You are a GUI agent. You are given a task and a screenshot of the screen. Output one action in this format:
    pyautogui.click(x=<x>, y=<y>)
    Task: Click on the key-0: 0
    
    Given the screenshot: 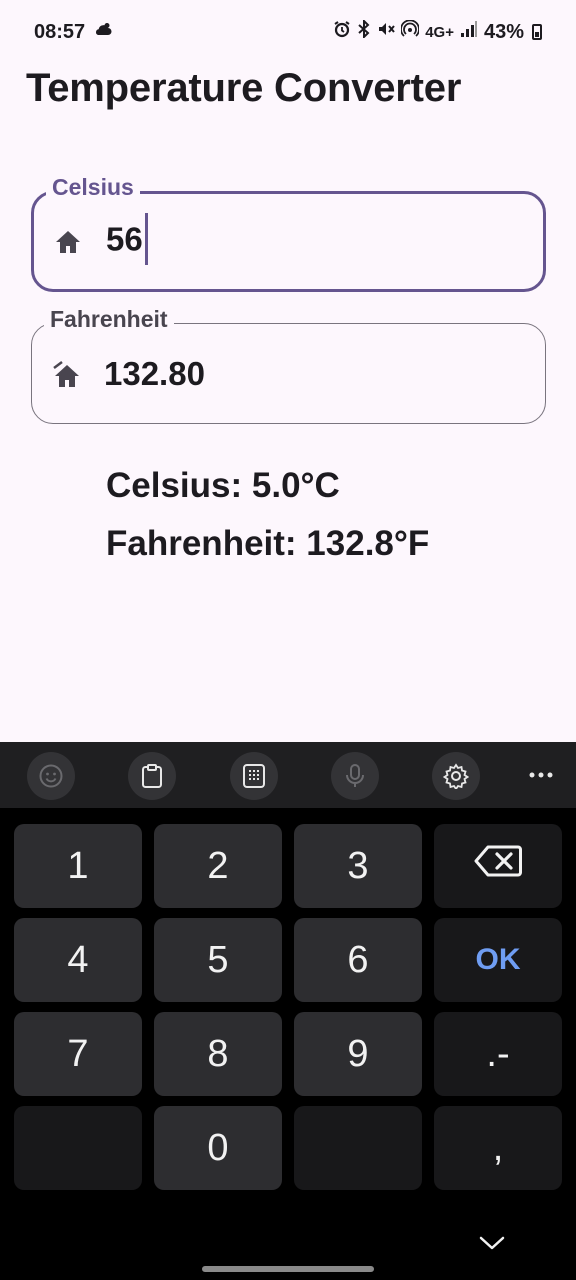 What is the action you would take?
    pyautogui.click(x=218, y=1148)
    